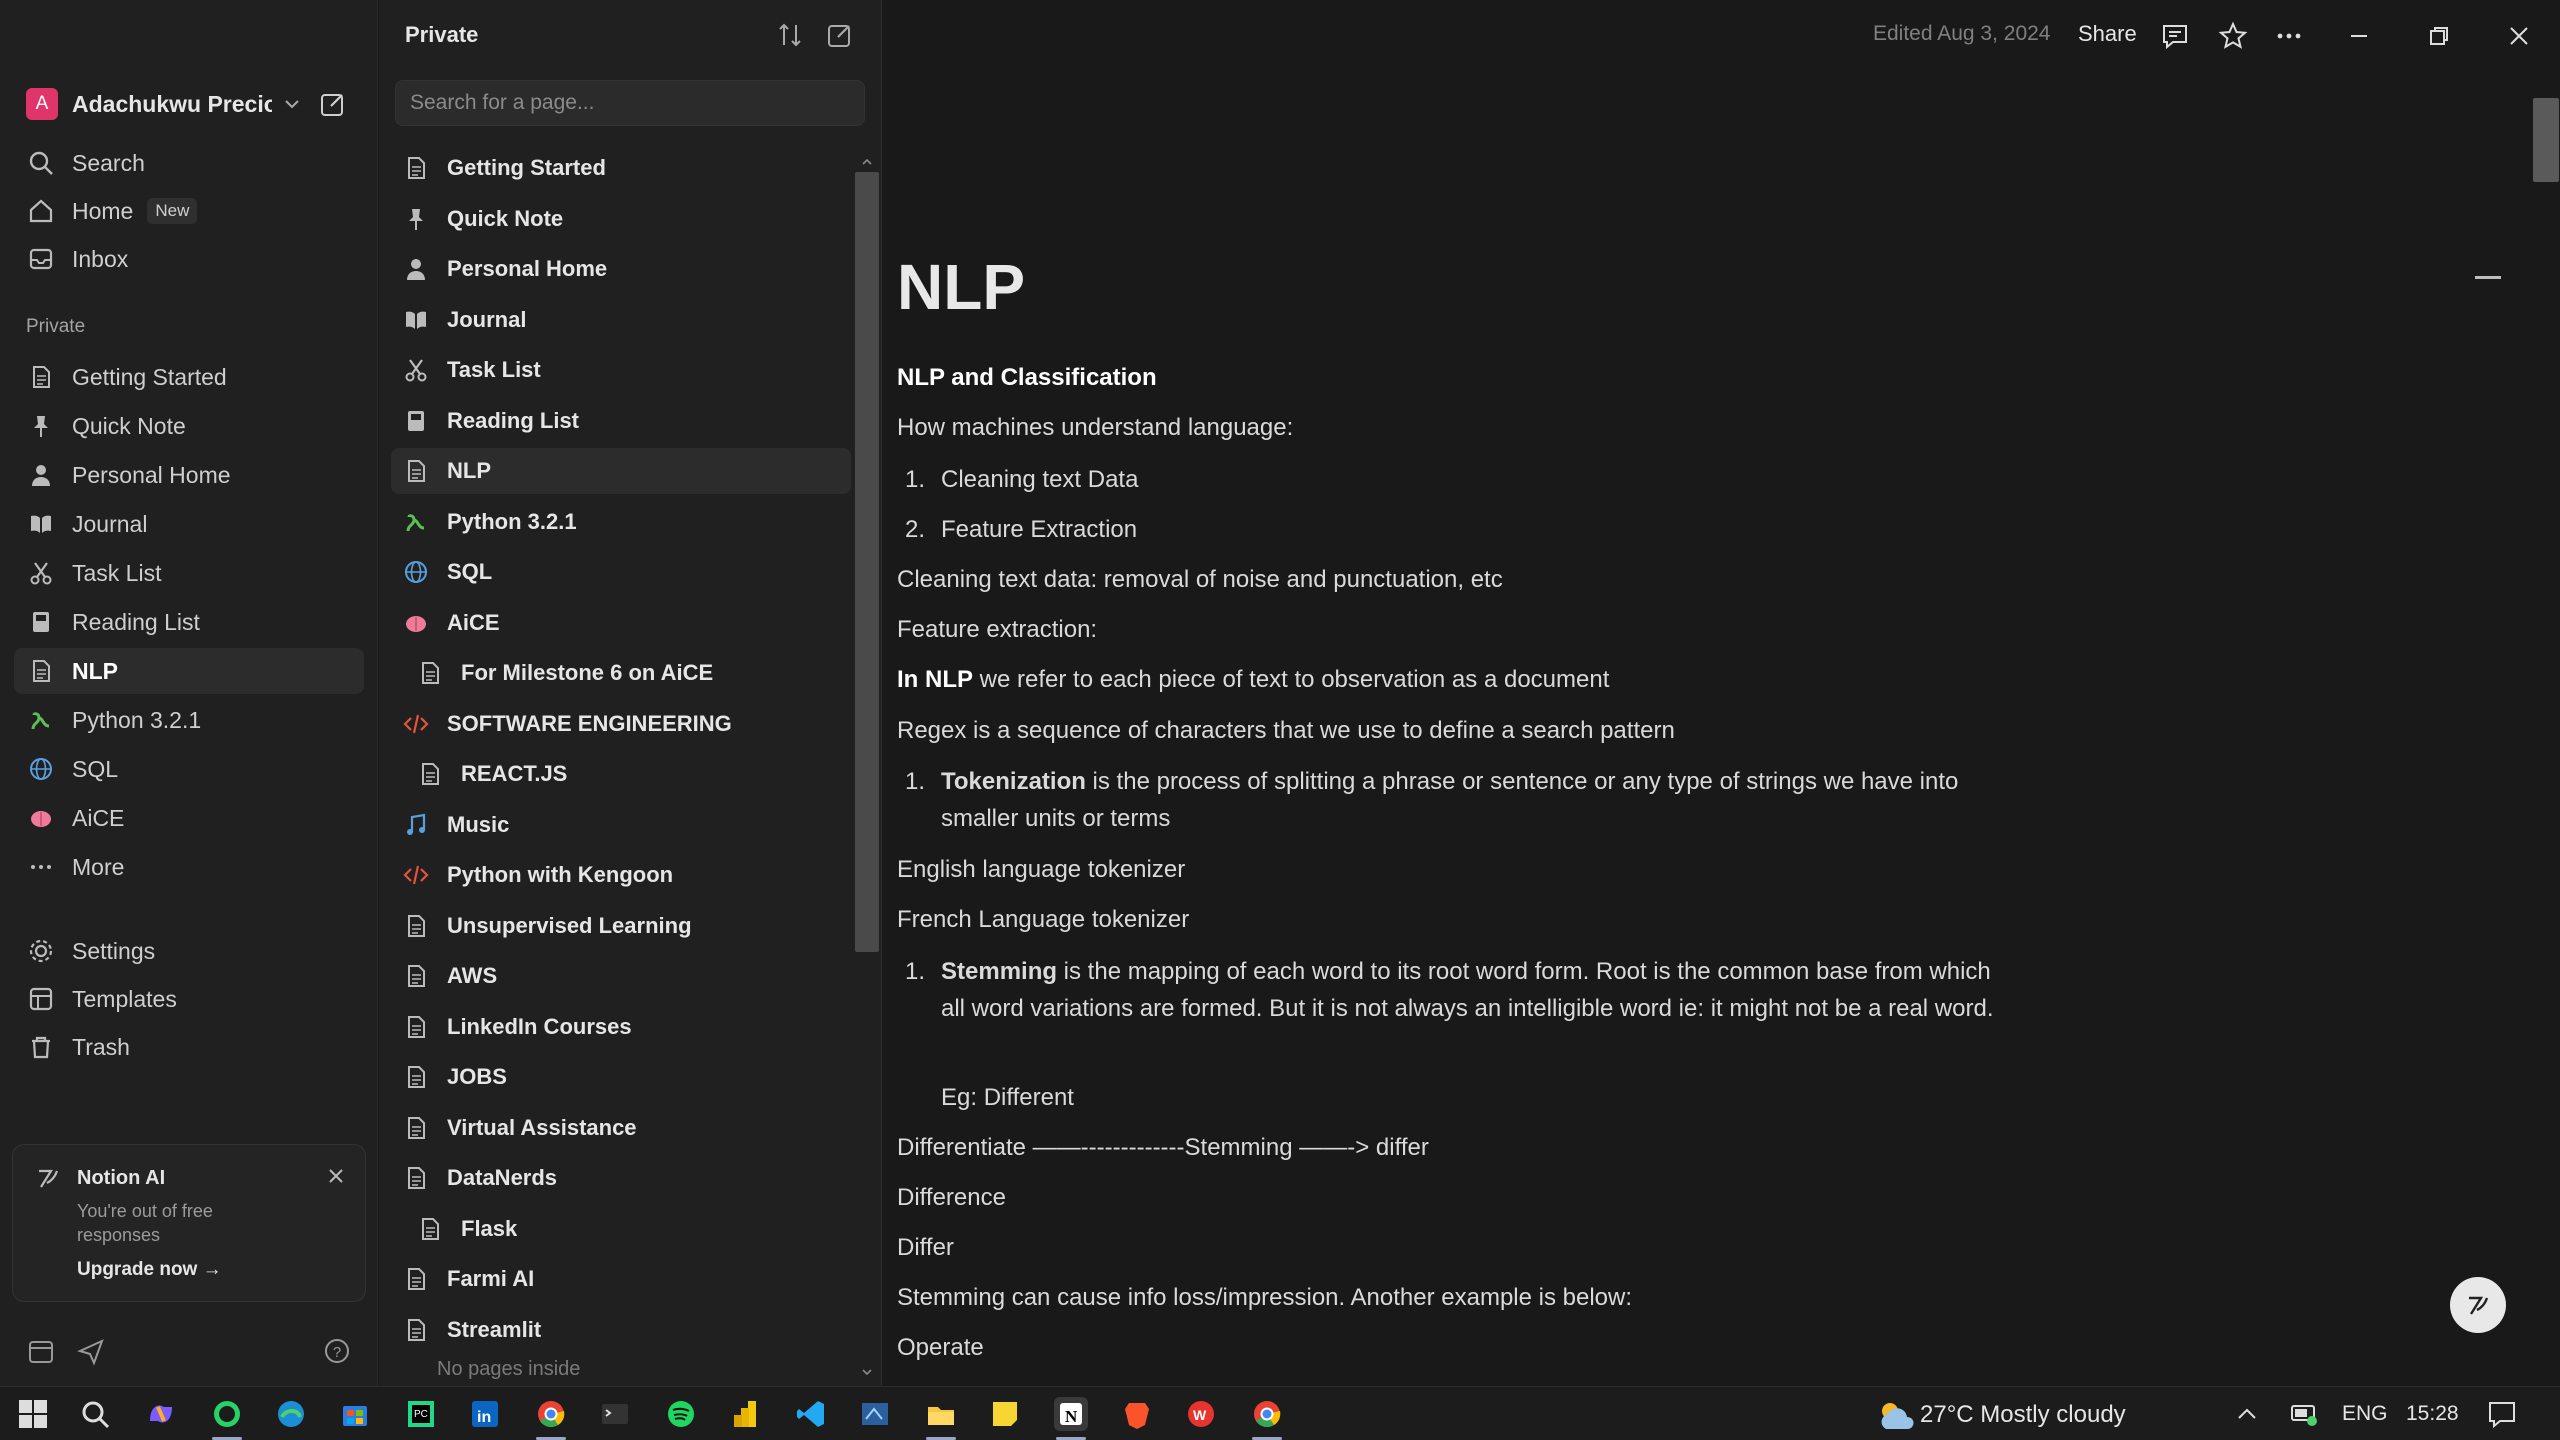  I want to click on sort-icon, so click(790, 35).